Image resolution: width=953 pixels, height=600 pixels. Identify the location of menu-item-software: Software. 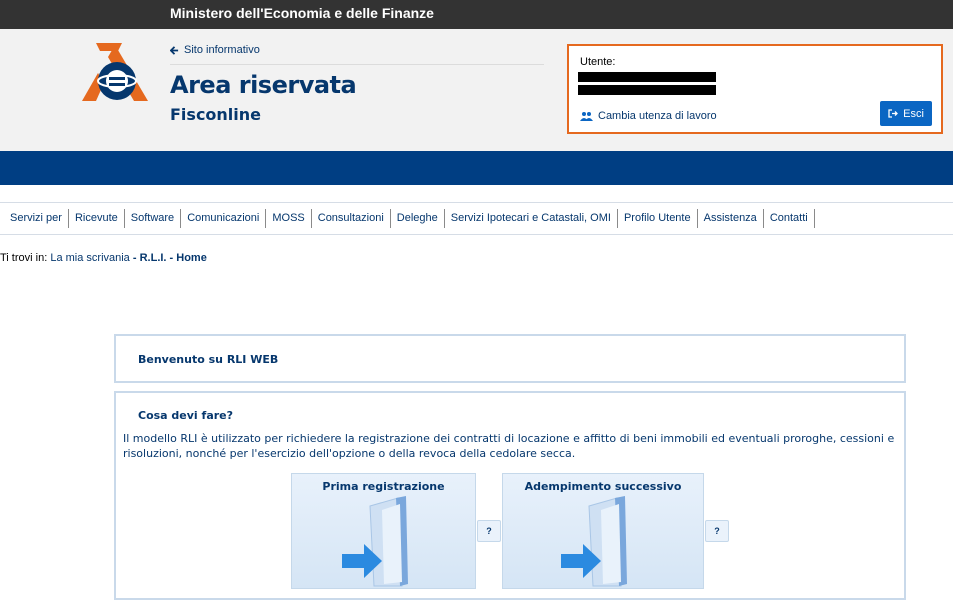
(153, 218).